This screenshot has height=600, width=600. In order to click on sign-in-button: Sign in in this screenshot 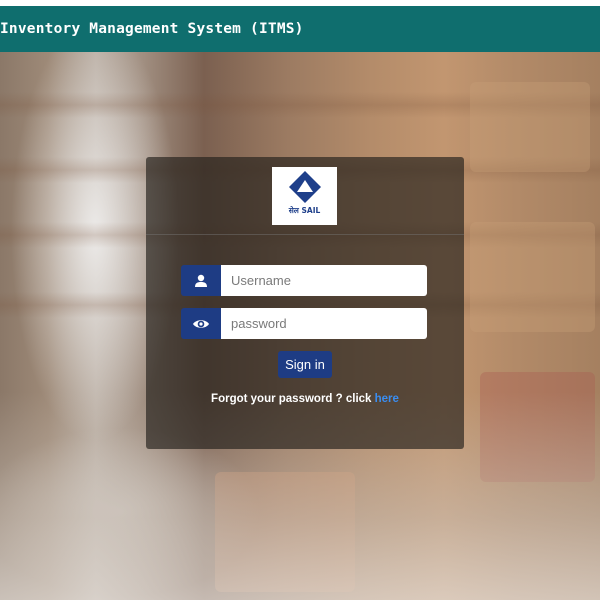, I will do `click(305, 364)`.